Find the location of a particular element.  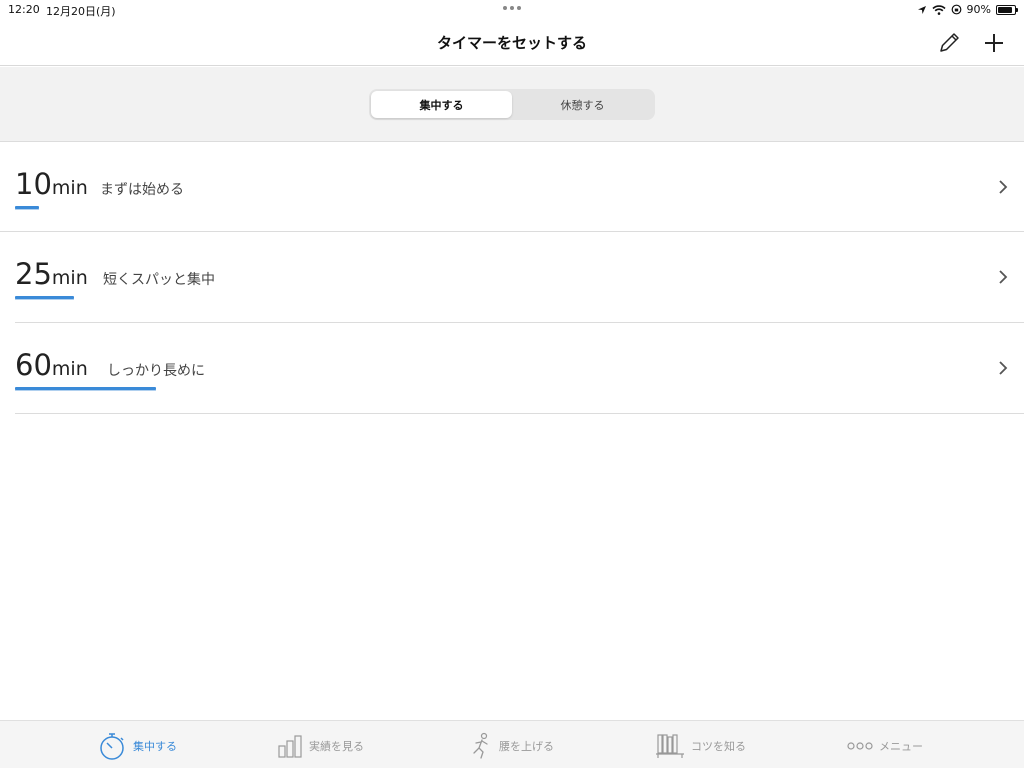

tab-label: 腰を上げる is located at coordinates (526, 746).